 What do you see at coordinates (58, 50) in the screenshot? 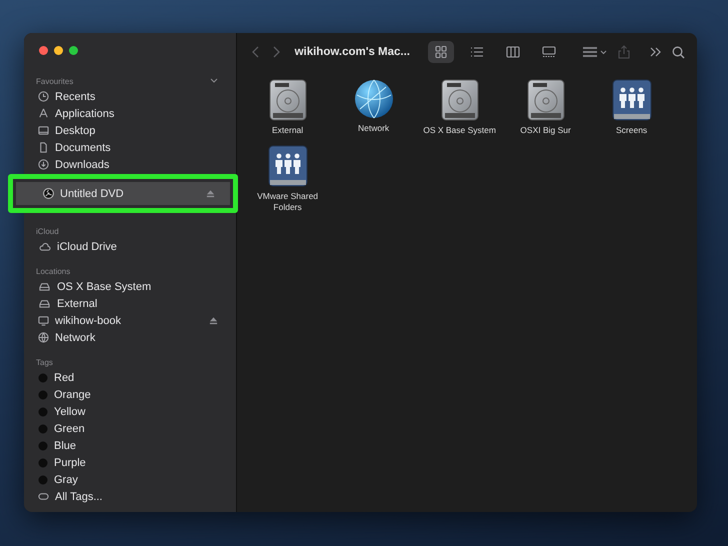
I see `minimize-button` at bounding box center [58, 50].